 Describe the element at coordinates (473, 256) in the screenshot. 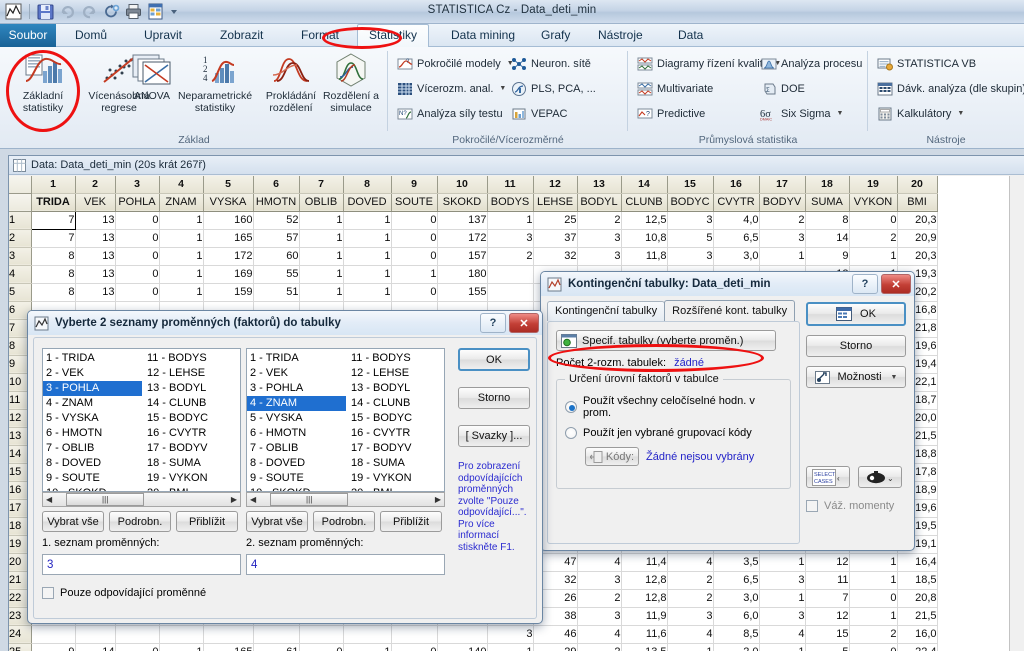

I see `table-row: 3 8 13 0 1 172 60 1 1 0 157 2 32 3 11,8 3 3,0 1 9 1 20,3` at that location.